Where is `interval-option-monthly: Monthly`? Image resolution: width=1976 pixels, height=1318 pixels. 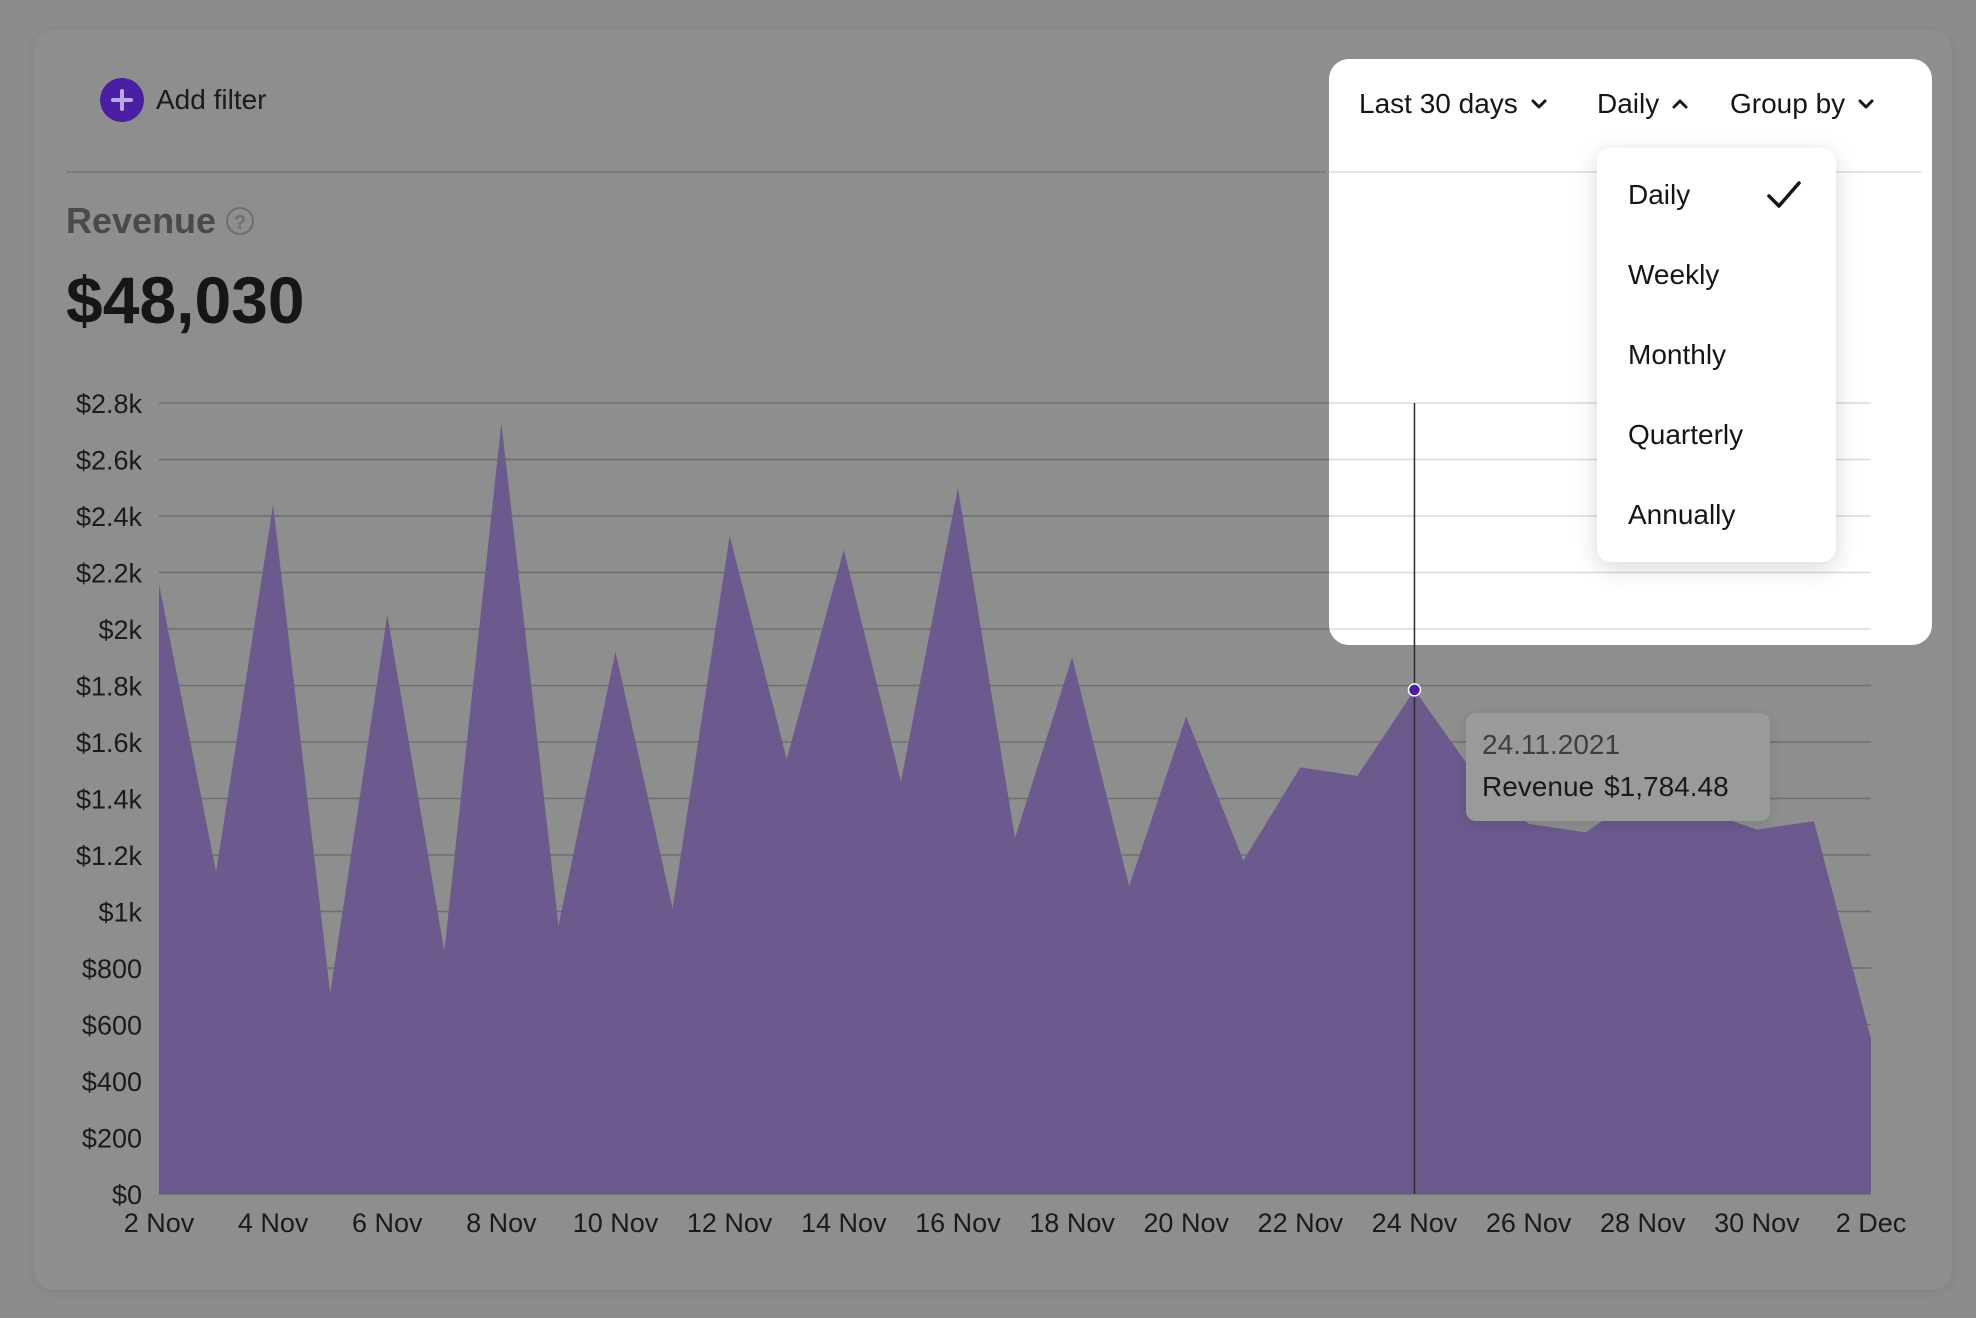
interval-option-monthly: Monthly is located at coordinates (1716, 355).